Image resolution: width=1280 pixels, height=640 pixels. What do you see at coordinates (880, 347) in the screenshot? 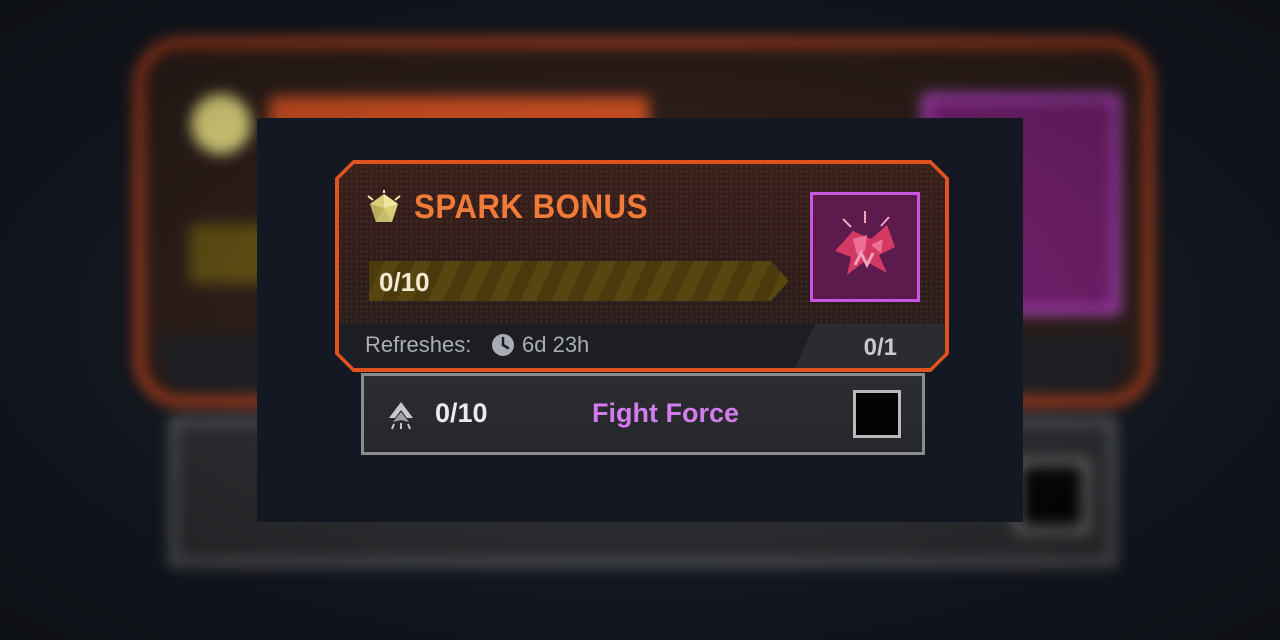
I see `completion-count: 0/1` at bounding box center [880, 347].